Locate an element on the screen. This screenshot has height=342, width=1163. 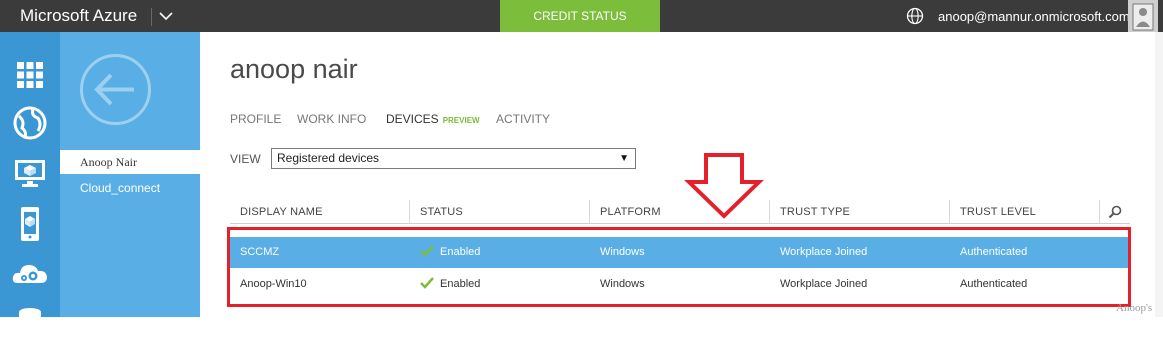
watermark: Anoop's is located at coordinates (1134, 308).